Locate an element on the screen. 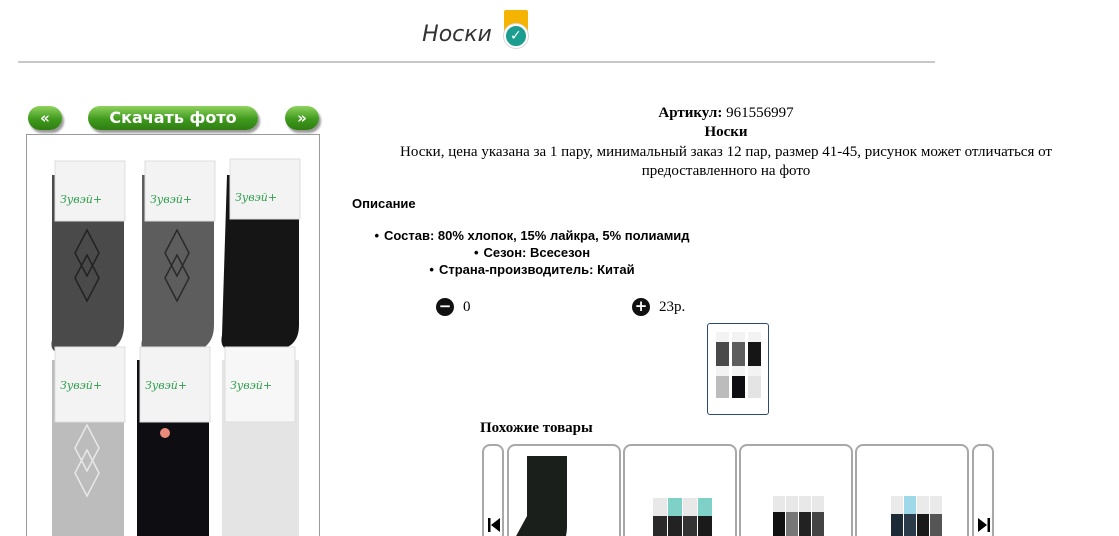 The height and width of the screenshot is (536, 1119). download-photo-button: Скачать фото is located at coordinates (173, 118).